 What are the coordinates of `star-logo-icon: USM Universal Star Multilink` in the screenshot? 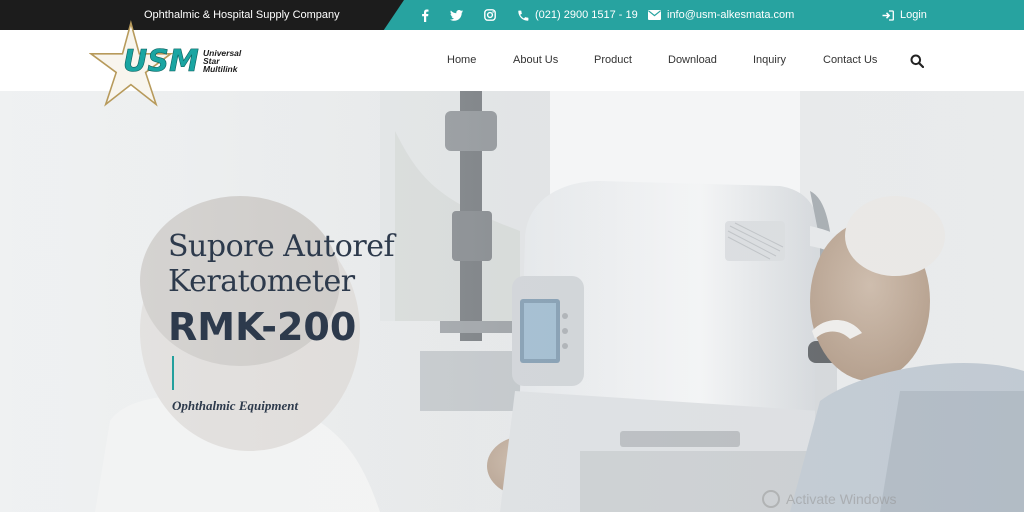 It's located at (165, 63).